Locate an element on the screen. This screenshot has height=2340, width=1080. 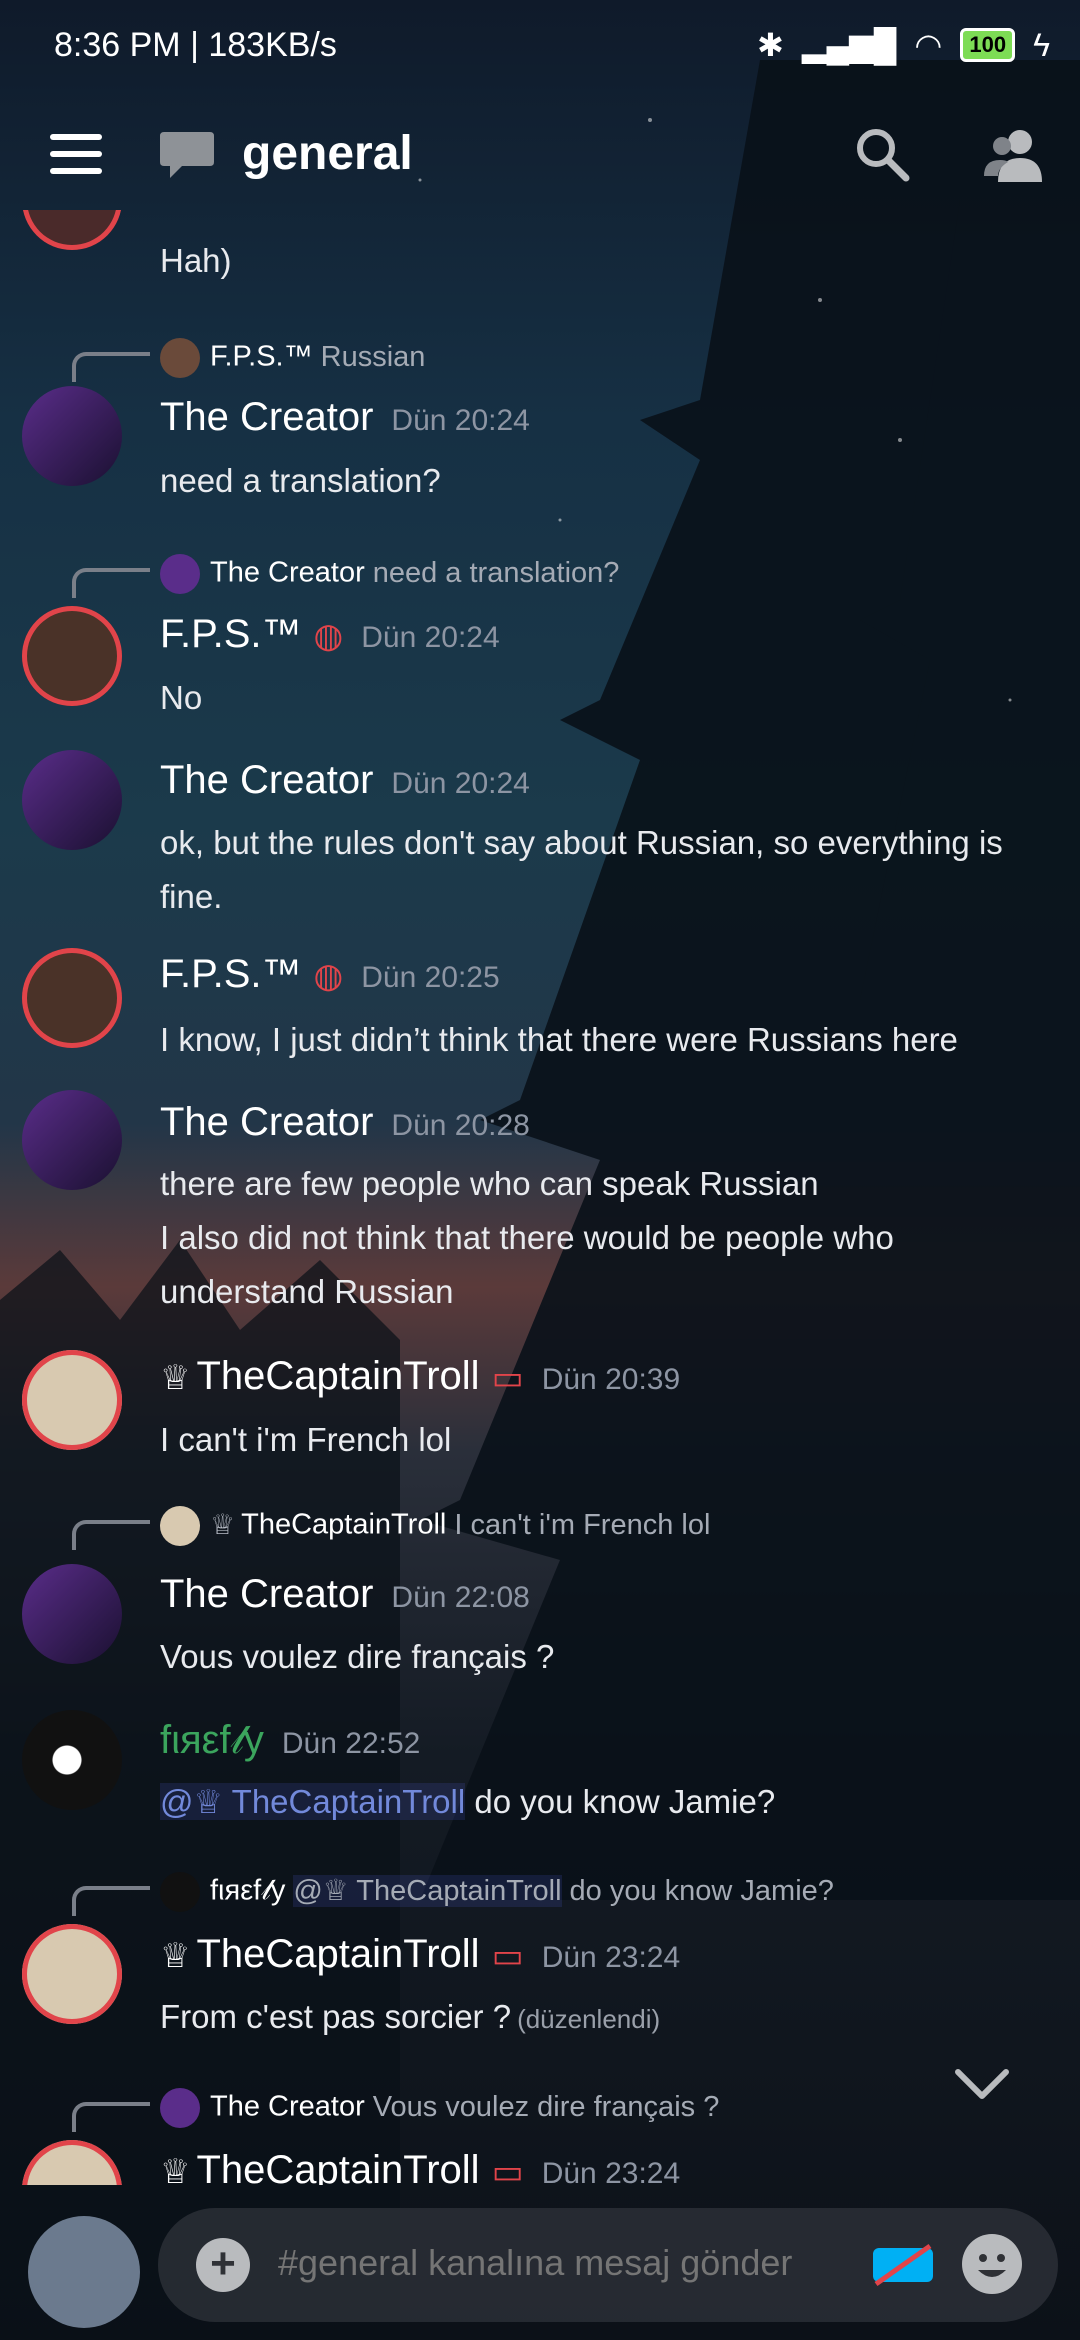
battery-level: 100 is located at coordinates (988, 45).